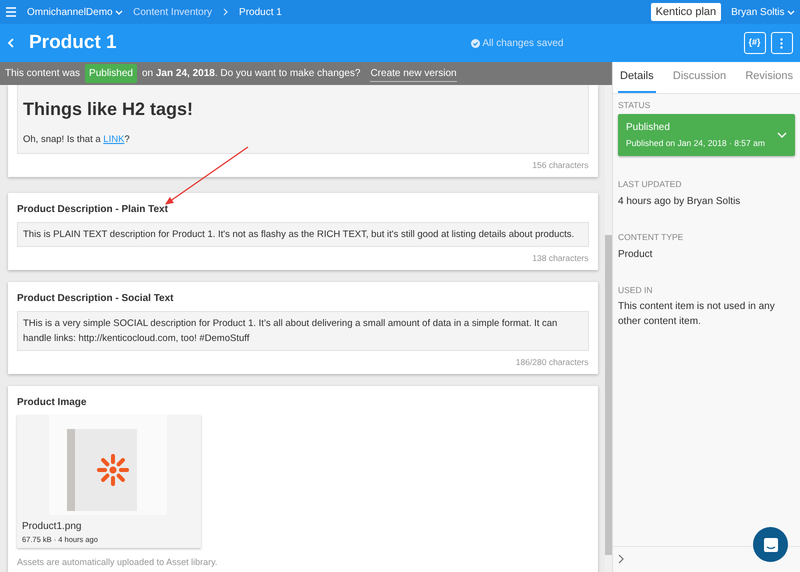 The width and height of the screenshot is (800, 572). I want to click on save-status: All changes saved, so click(523, 43).